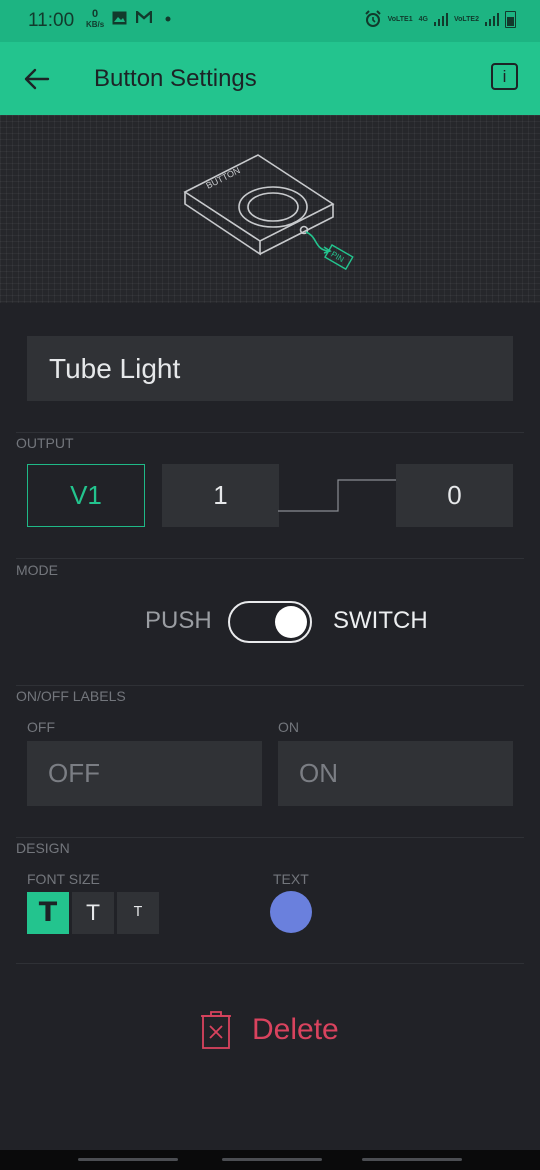  I want to click on mode-section-label: MODE, so click(37, 570).